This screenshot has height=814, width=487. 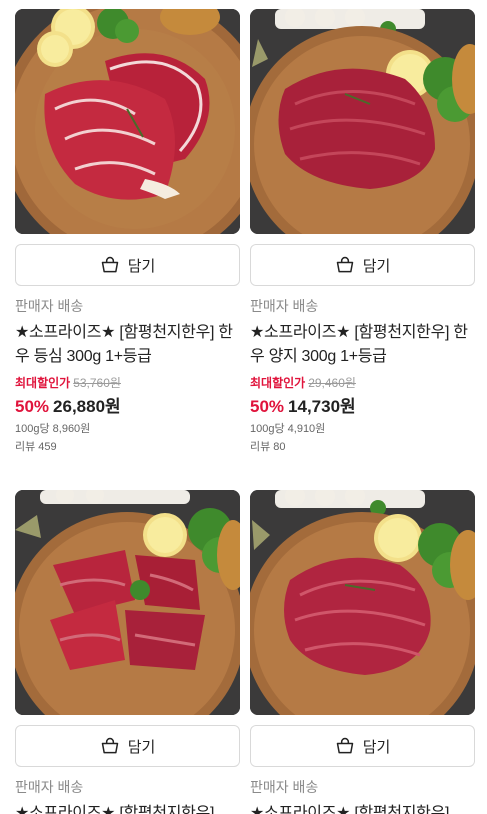 I want to click on max-discount-row: 최대할인가 53,760원, so click(x=127, y=383).